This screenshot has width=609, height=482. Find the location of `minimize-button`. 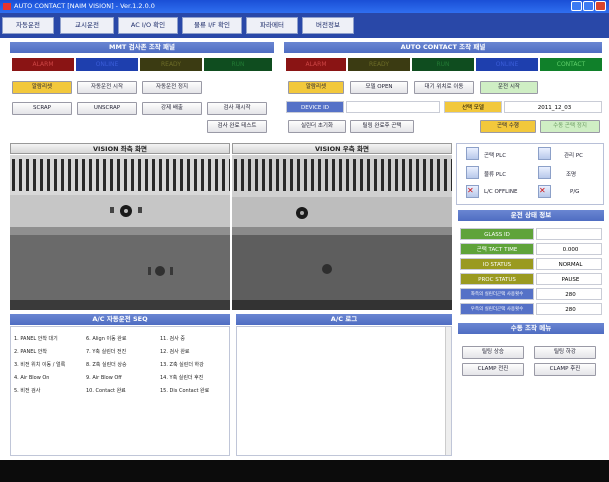

minimize-button is located at coordinates (576, 6).